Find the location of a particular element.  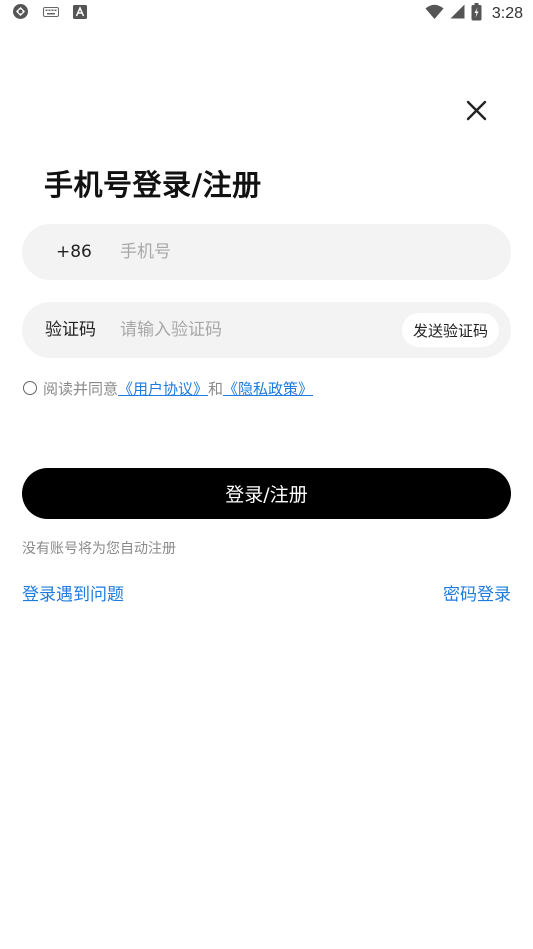

status-bar-left is located at coordinates (49, 14).